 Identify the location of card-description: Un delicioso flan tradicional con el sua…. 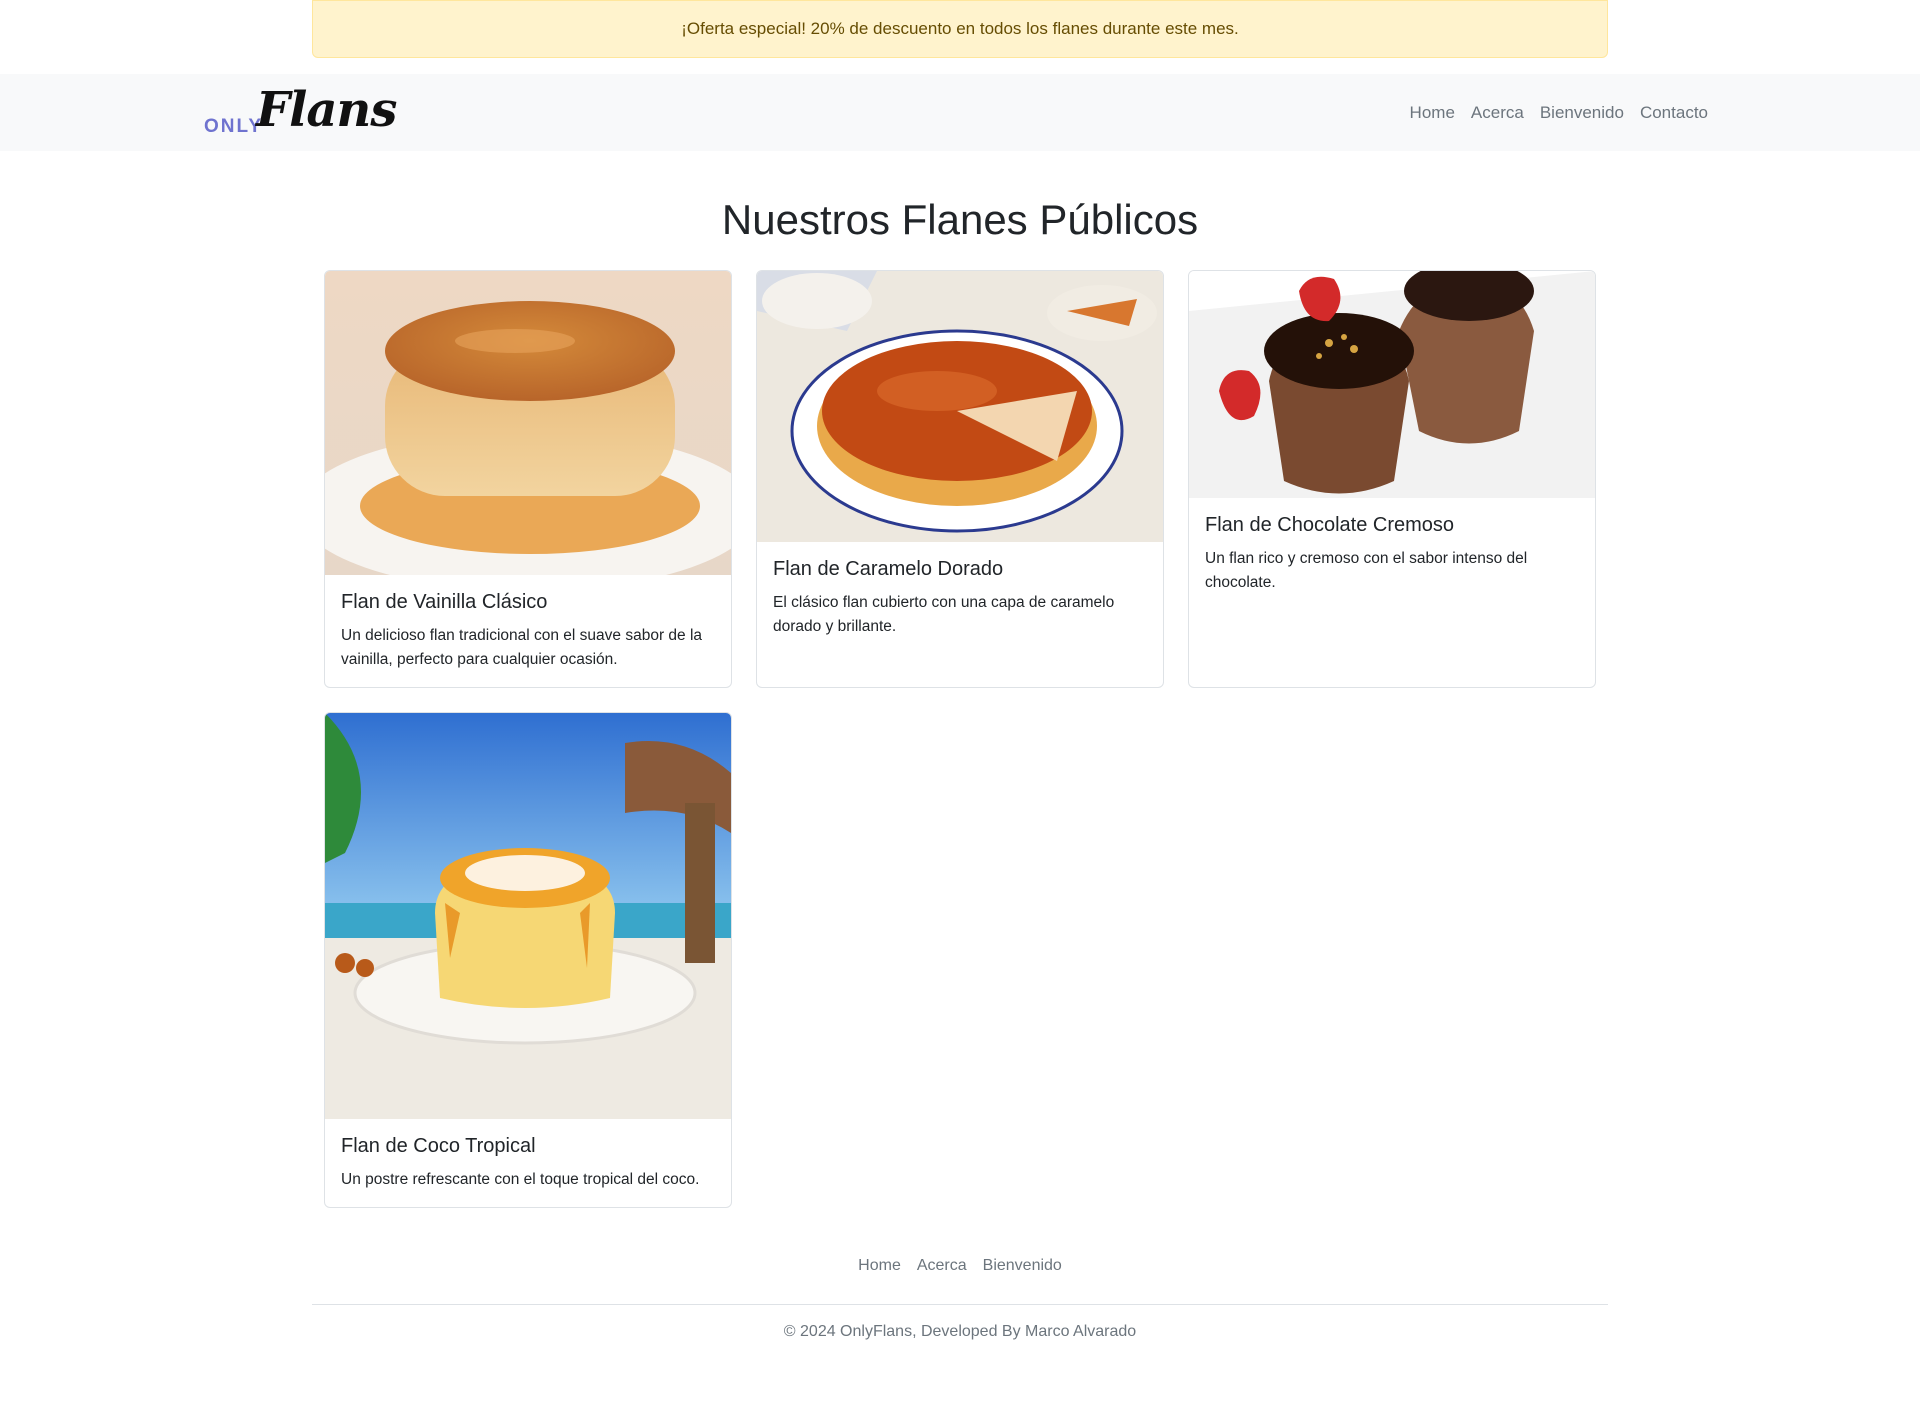
(522, 647).